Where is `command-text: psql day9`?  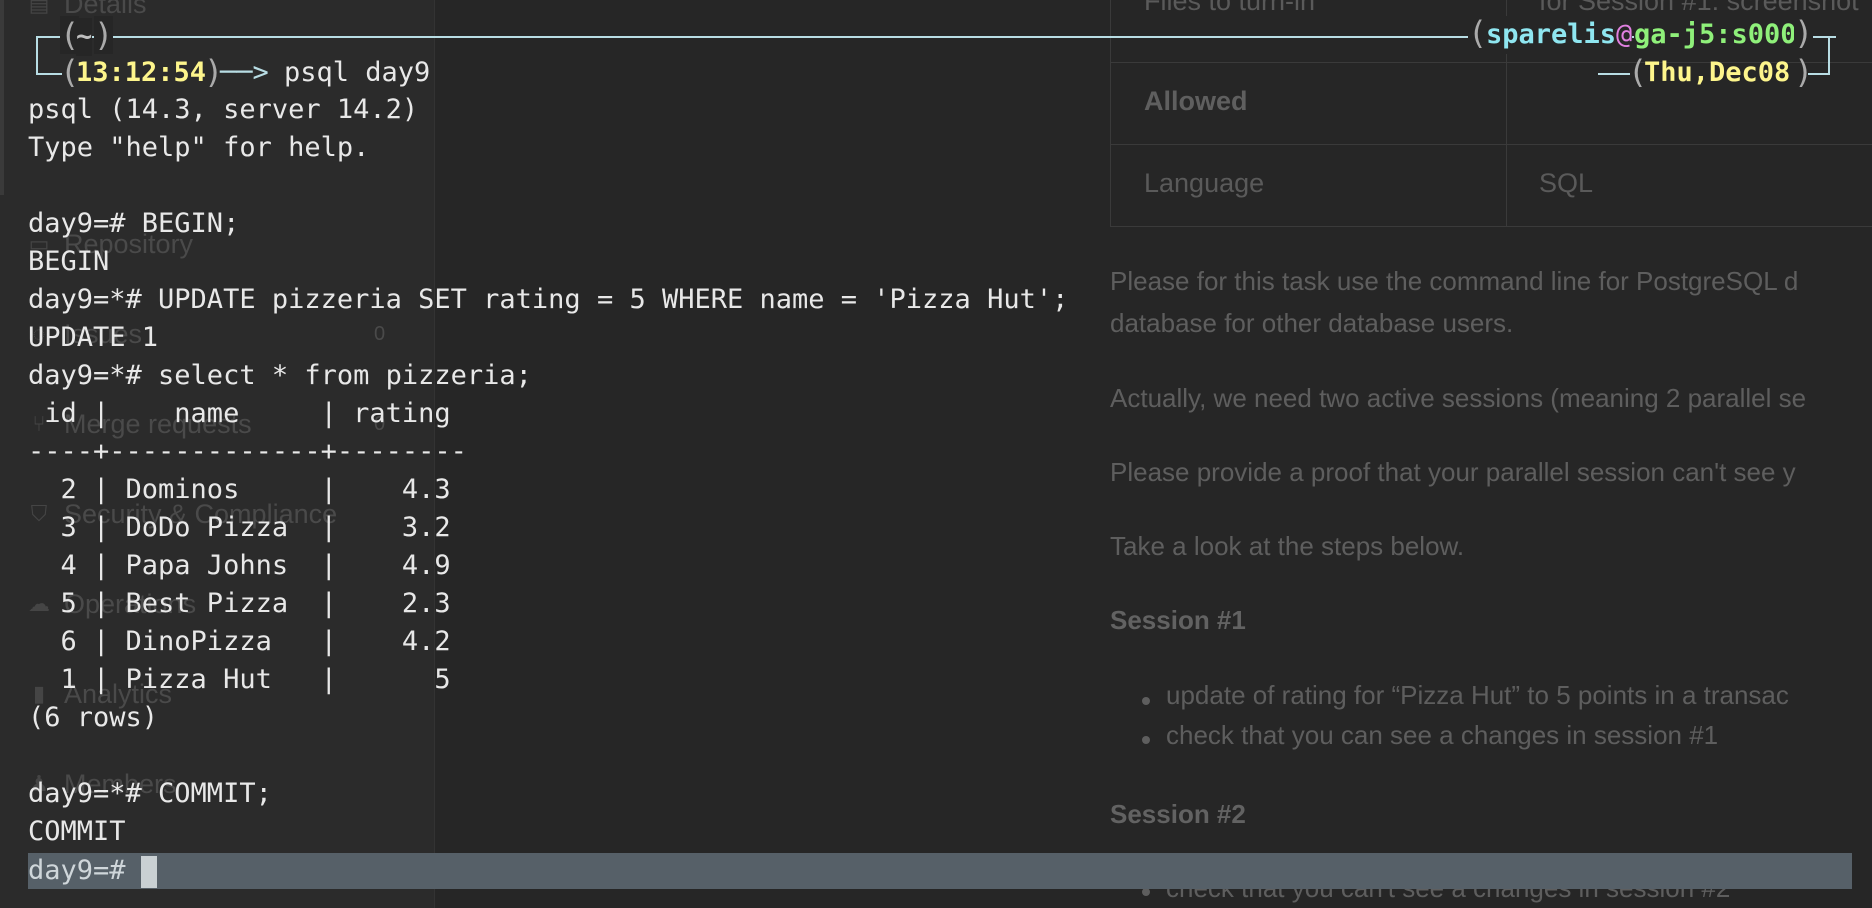 command-text: psql day9 is located at coordinates (357, 72).